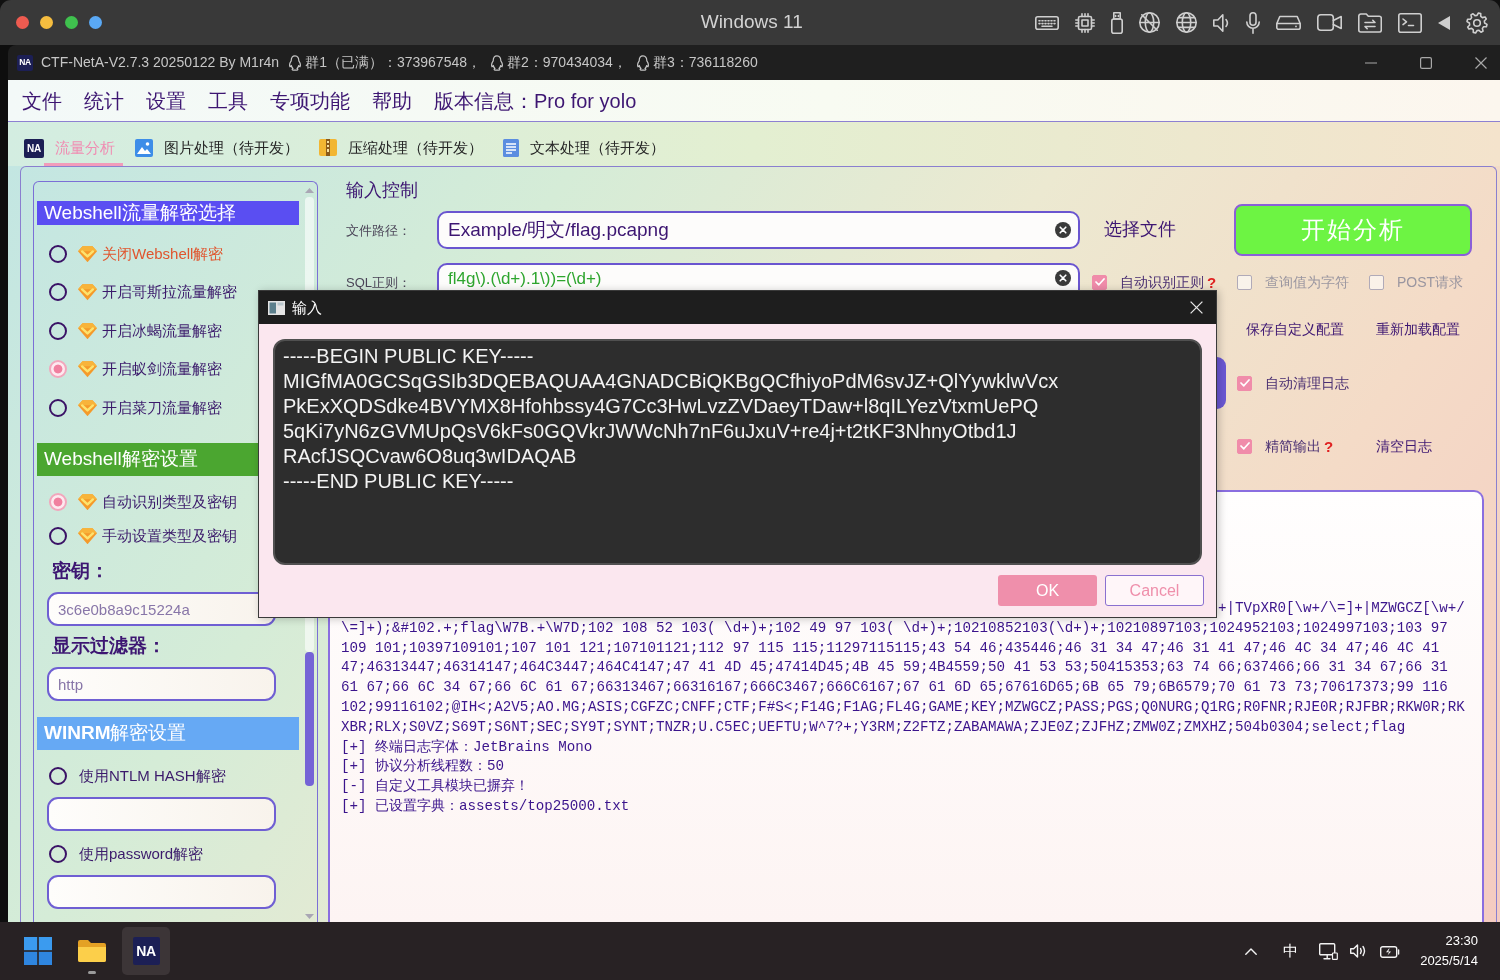  Describe the element at coordinates (1418, 329) in the screenshot. I see `config-button: 重新加载配置` at that location.